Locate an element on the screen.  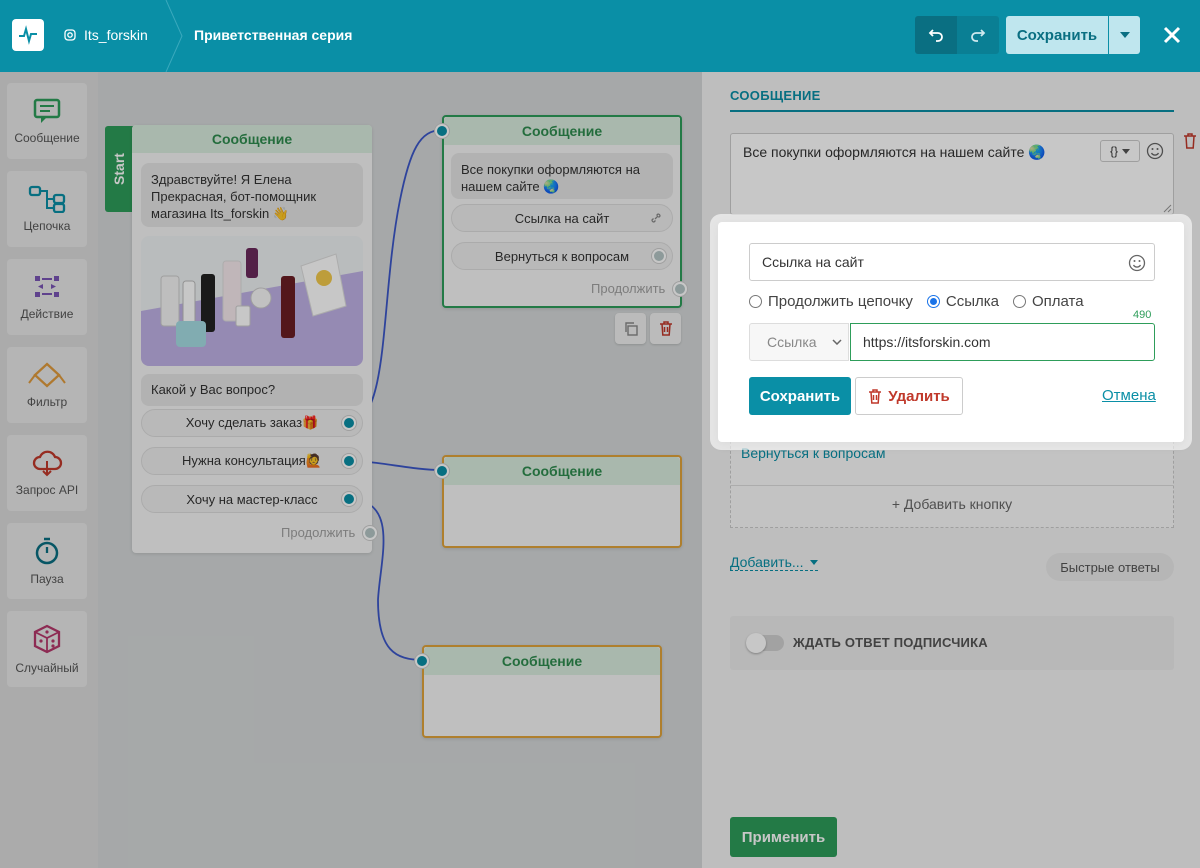
chevron-down-icon is located at coordinates (837, 342).